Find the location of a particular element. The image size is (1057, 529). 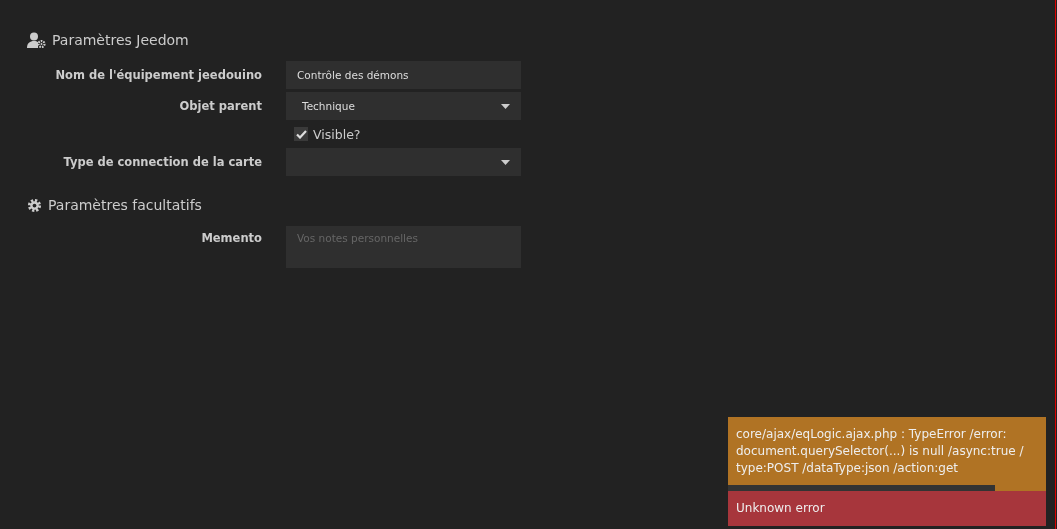

user-gear-icon is located at coordinates (36, 40).